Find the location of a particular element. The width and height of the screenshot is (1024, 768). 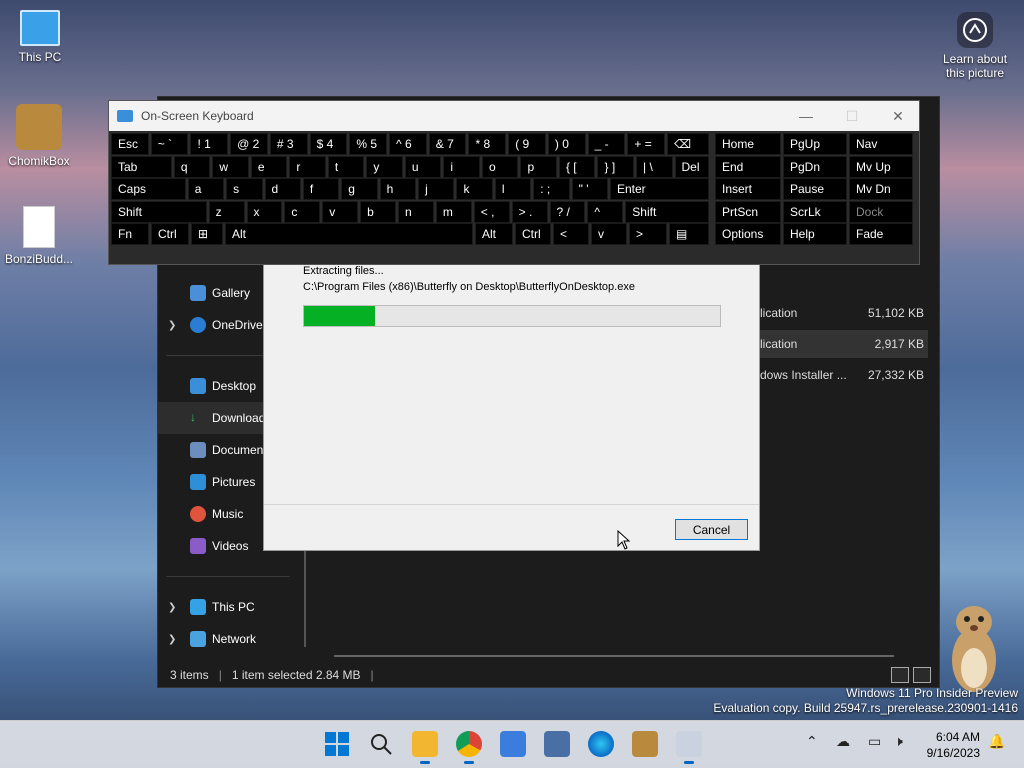

key-del: Del is located at coordinates (691, 166).